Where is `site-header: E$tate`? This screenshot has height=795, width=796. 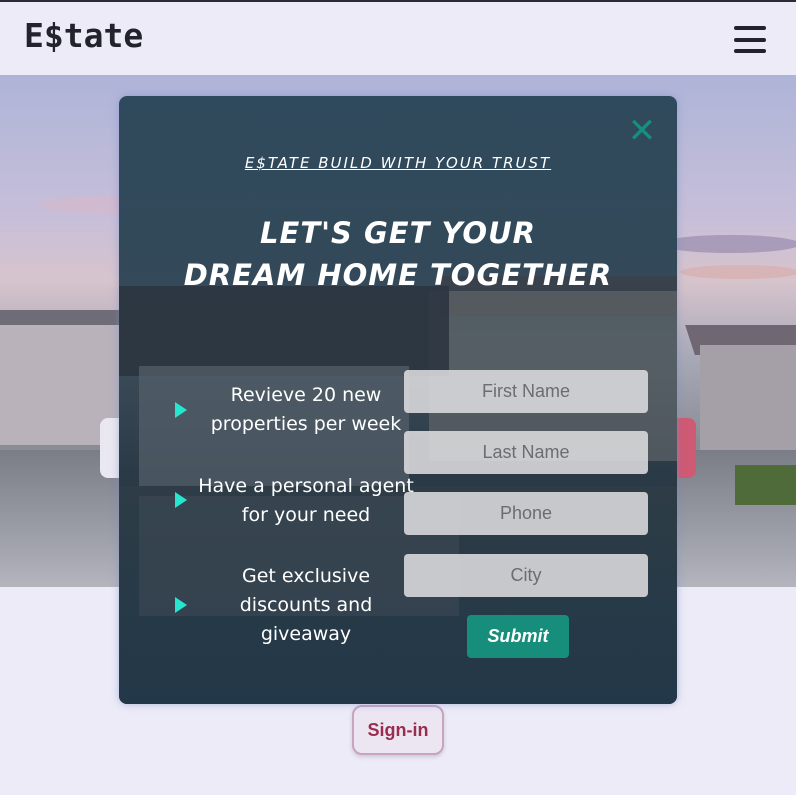
site-header: E$tate is located at coordinates (398, 38).